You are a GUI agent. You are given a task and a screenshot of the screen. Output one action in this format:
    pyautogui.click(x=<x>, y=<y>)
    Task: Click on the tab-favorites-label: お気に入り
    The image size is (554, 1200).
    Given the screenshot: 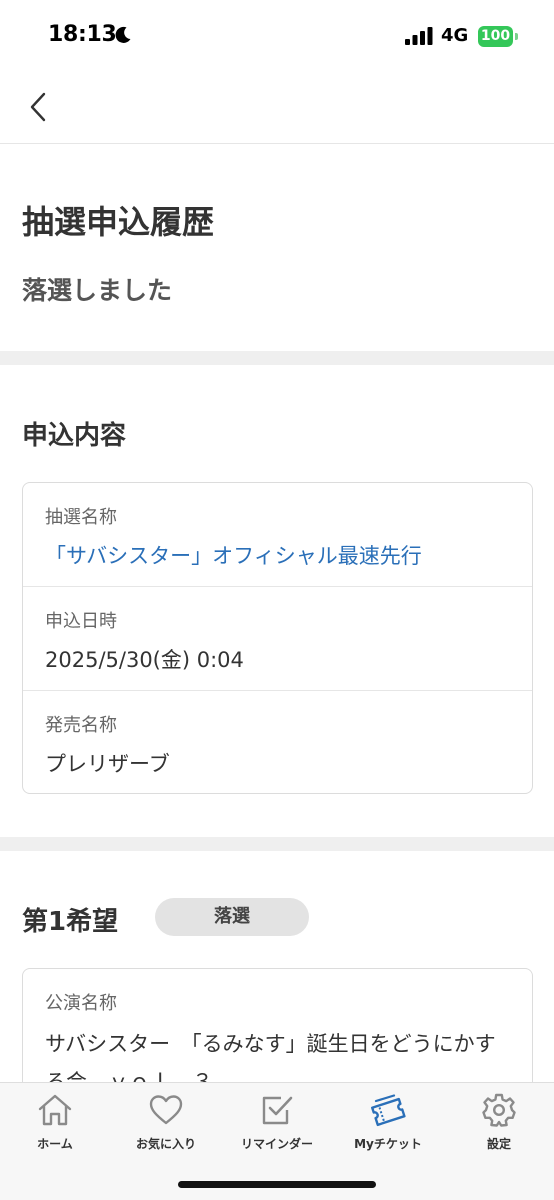 What is the action you would take?
    pyautogui.click(x=165, y=1144)
    